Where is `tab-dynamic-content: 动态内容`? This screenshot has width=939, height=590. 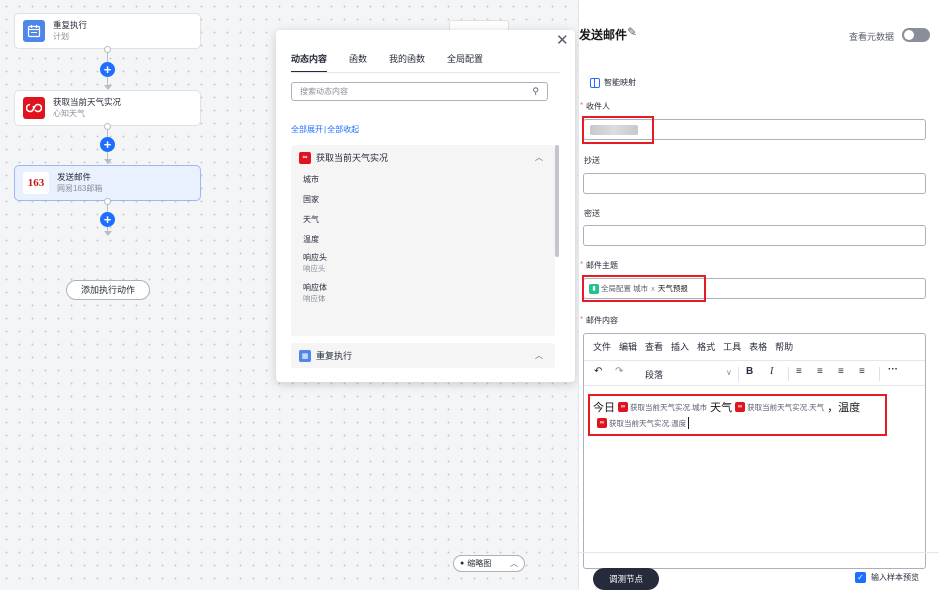 tab-dynamic-content: 动态内容 is located at coordinates (309, 62).